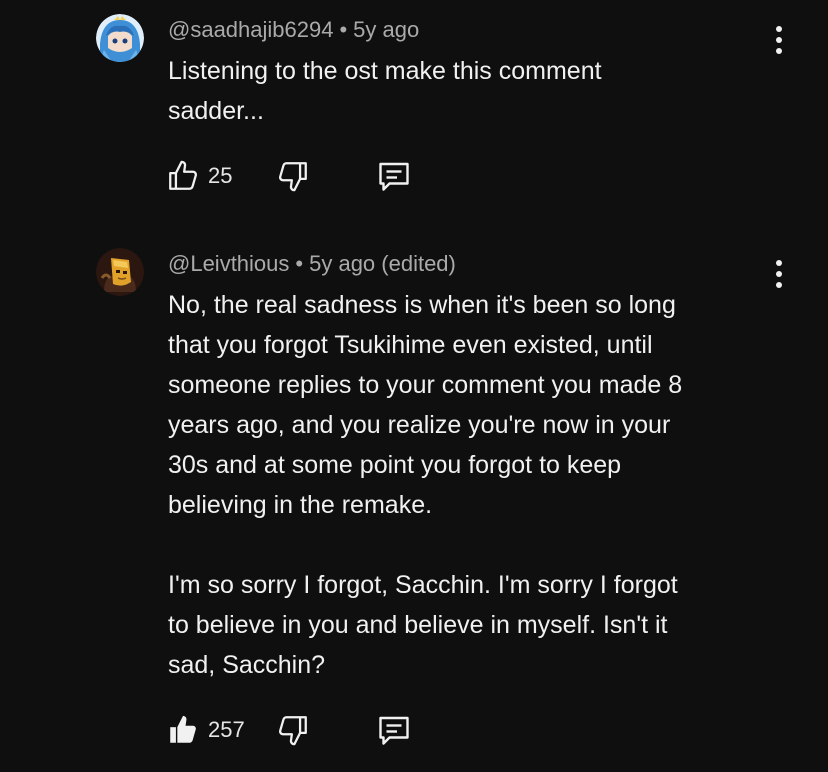 The height and width of the screenshot is (772, 828). Describe the element at coordinates (316, 730) in the screenshot. I see `comment-actions: 257` at that location.